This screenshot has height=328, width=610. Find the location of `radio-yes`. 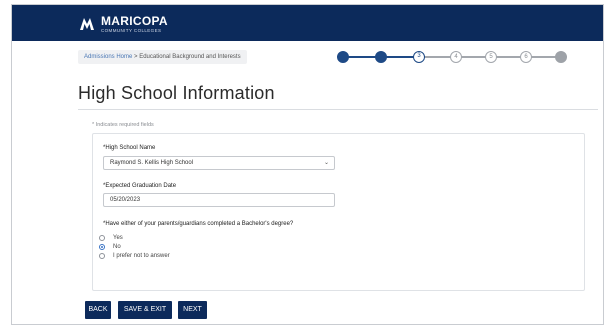

radio-yes is located at coordinates (102, 238).